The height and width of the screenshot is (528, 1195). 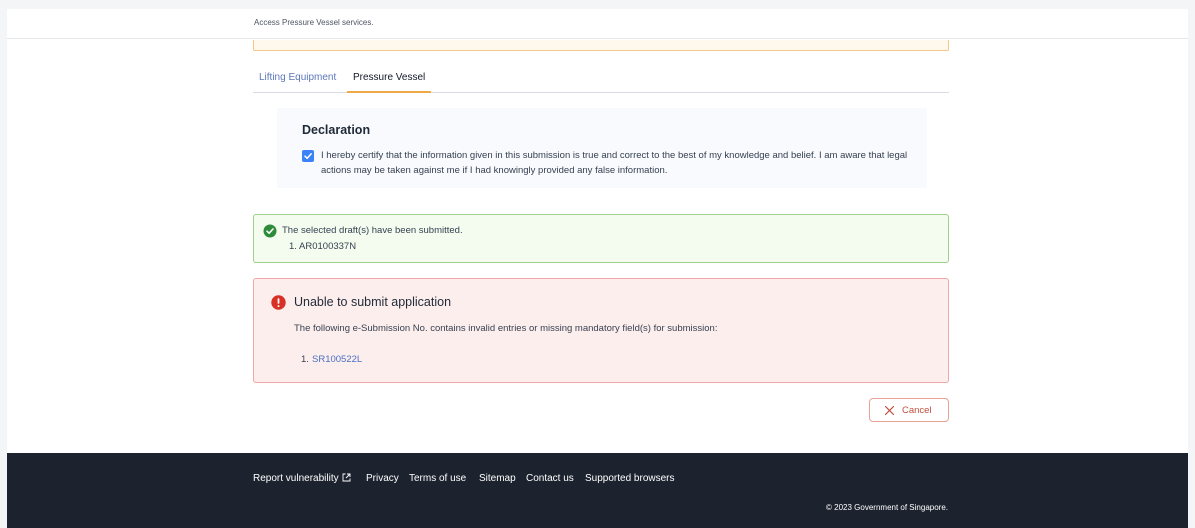 What do you see at coordinates (278, 302) in the screenshot?
I see `error-exclamation-icon` at bounding box center [278, 302].